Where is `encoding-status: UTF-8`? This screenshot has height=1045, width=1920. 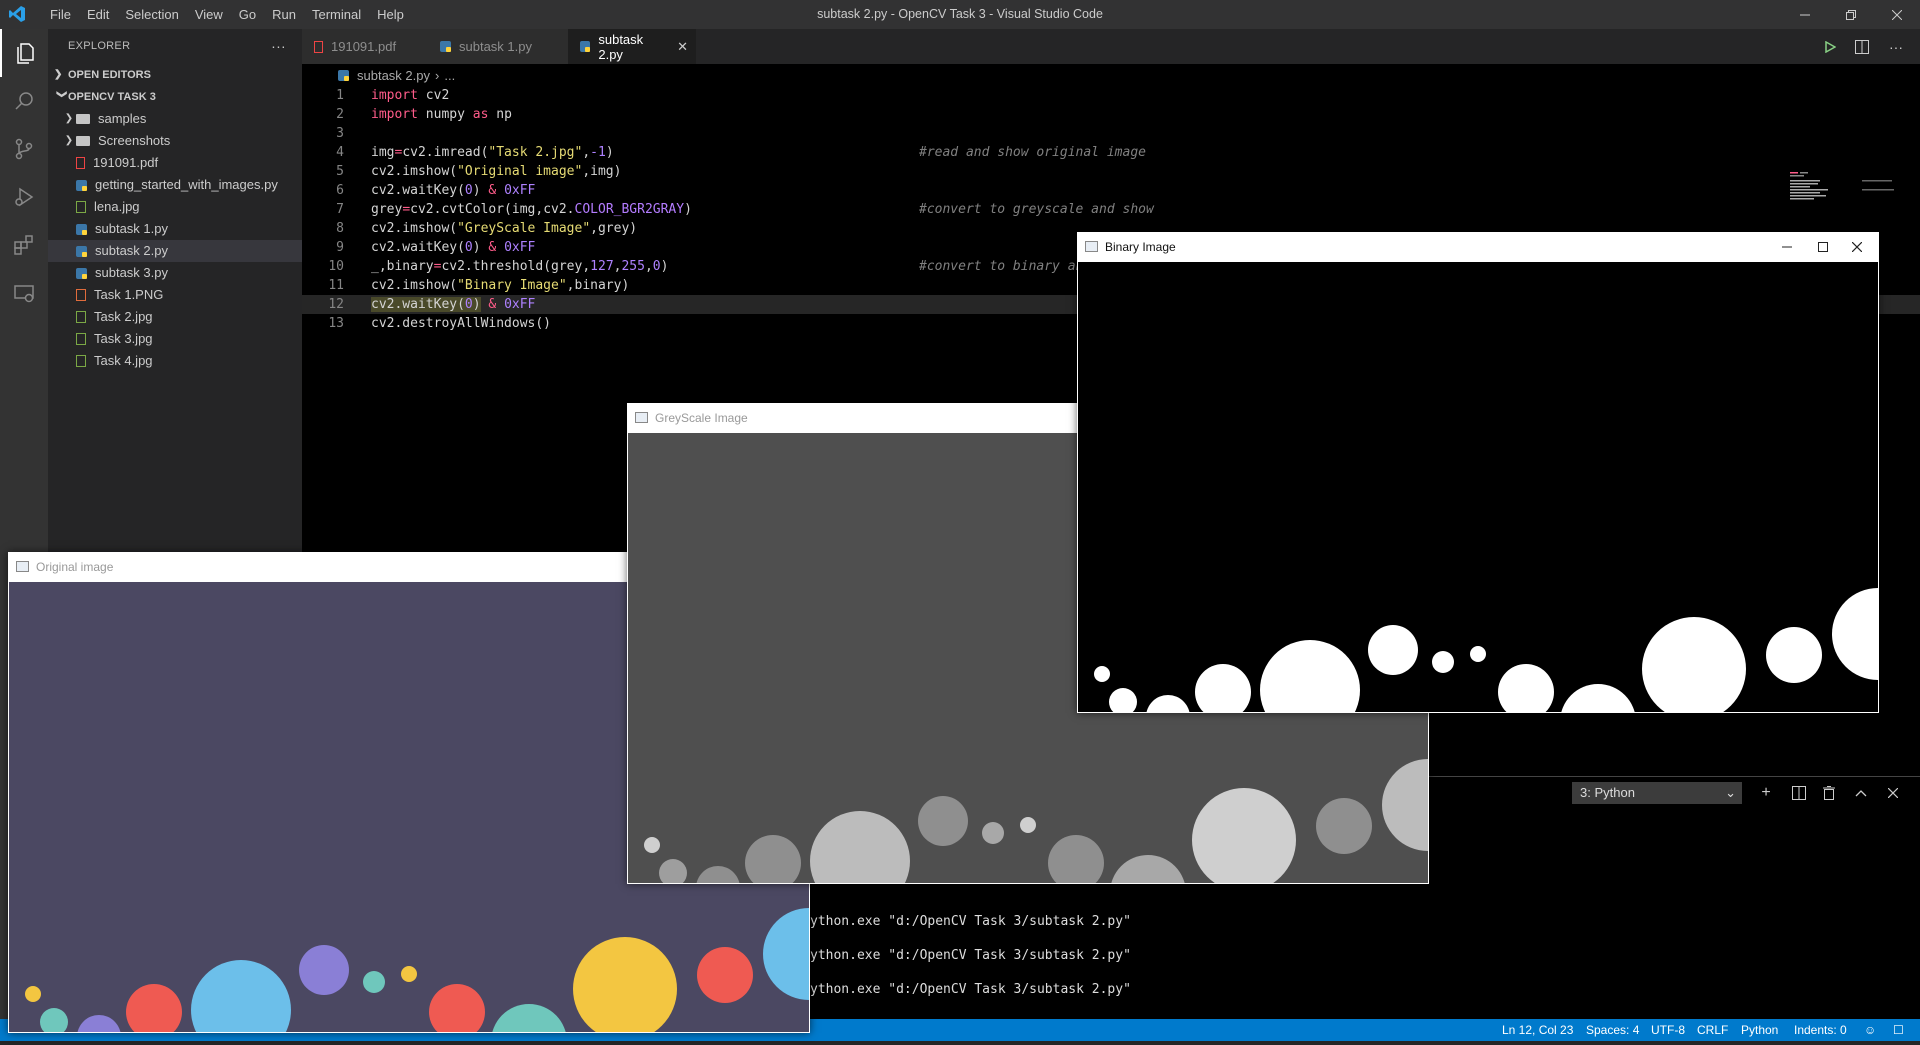
encoding-status: UTF-8 is located at coordinates (1668, 1030).